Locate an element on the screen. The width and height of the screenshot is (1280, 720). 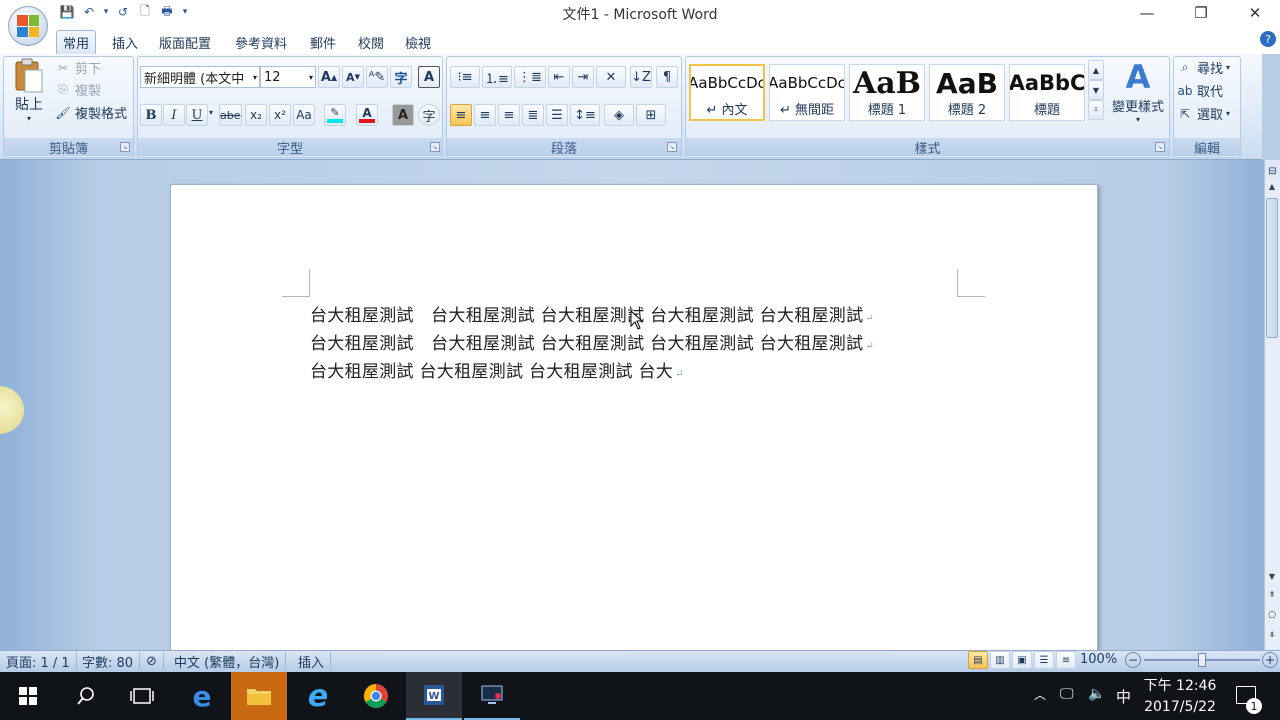
taskbar-word: W is located at coordinates (434, 696).